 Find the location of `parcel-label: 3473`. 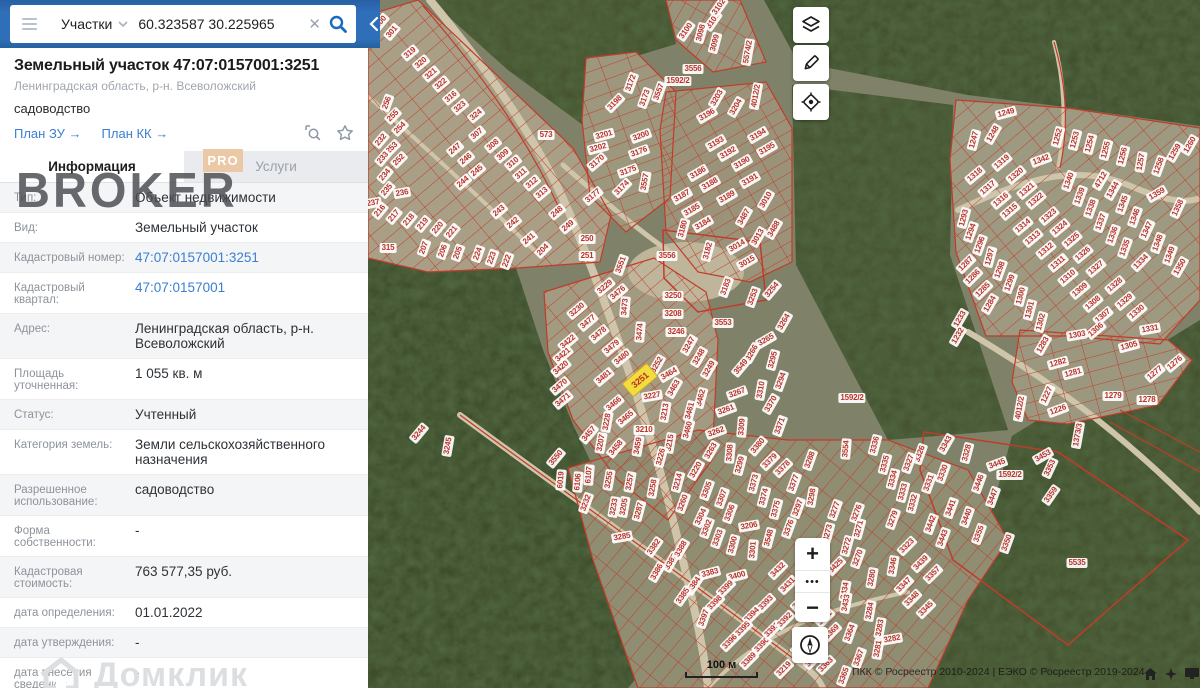

parcel-label: 3473 is located at coordinates (625, 307).